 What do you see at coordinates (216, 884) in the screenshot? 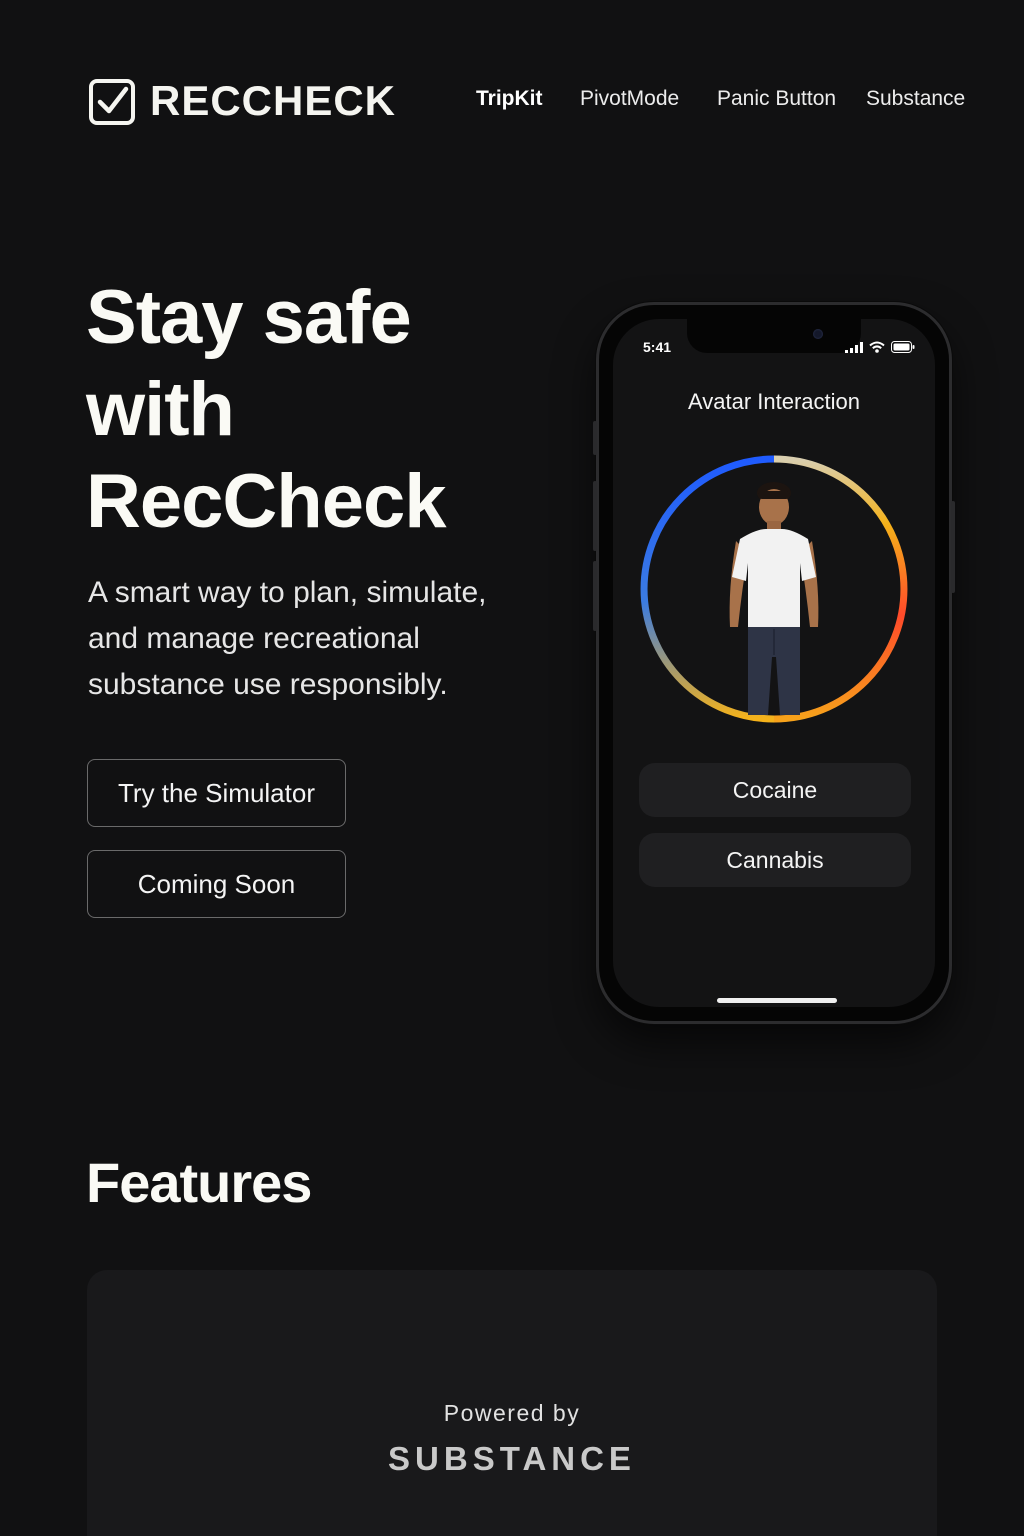
I see `coming-soon-button: Coming Soon` at bounding box center [216, 884].